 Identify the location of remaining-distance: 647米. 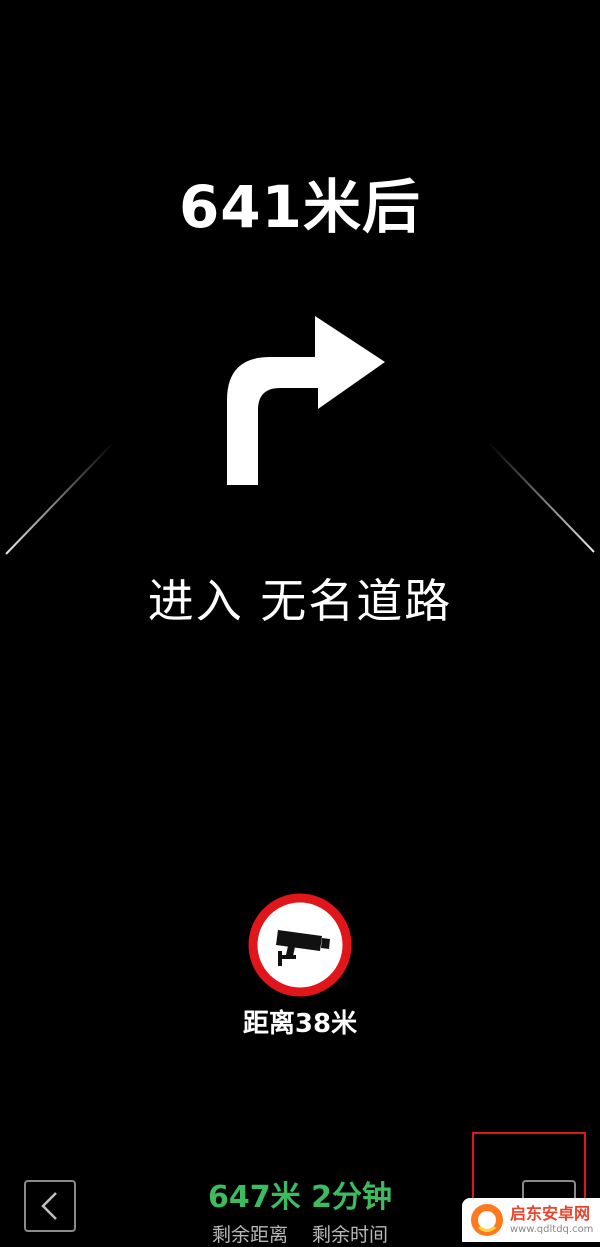
(254, 1197).